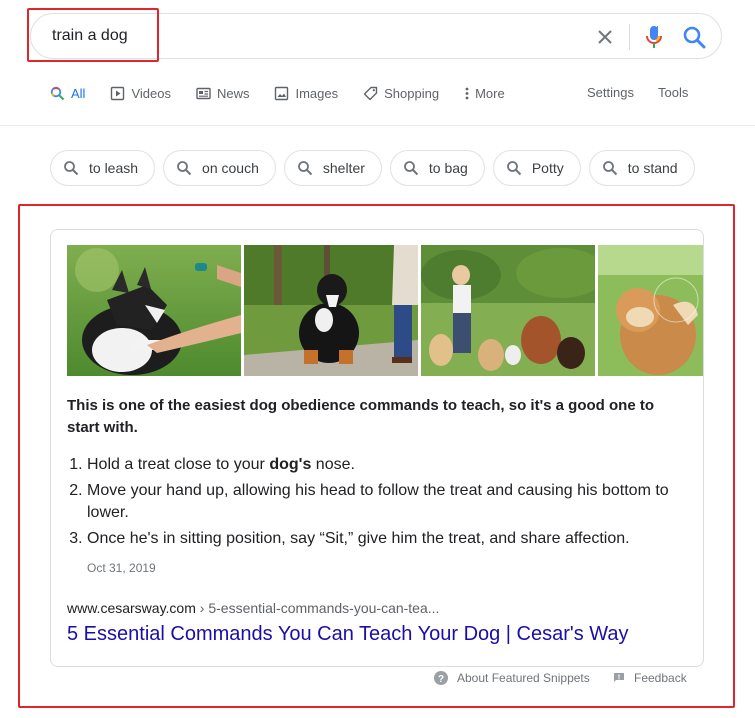  I want to click on chip-label: on couch, so click(230, 168).